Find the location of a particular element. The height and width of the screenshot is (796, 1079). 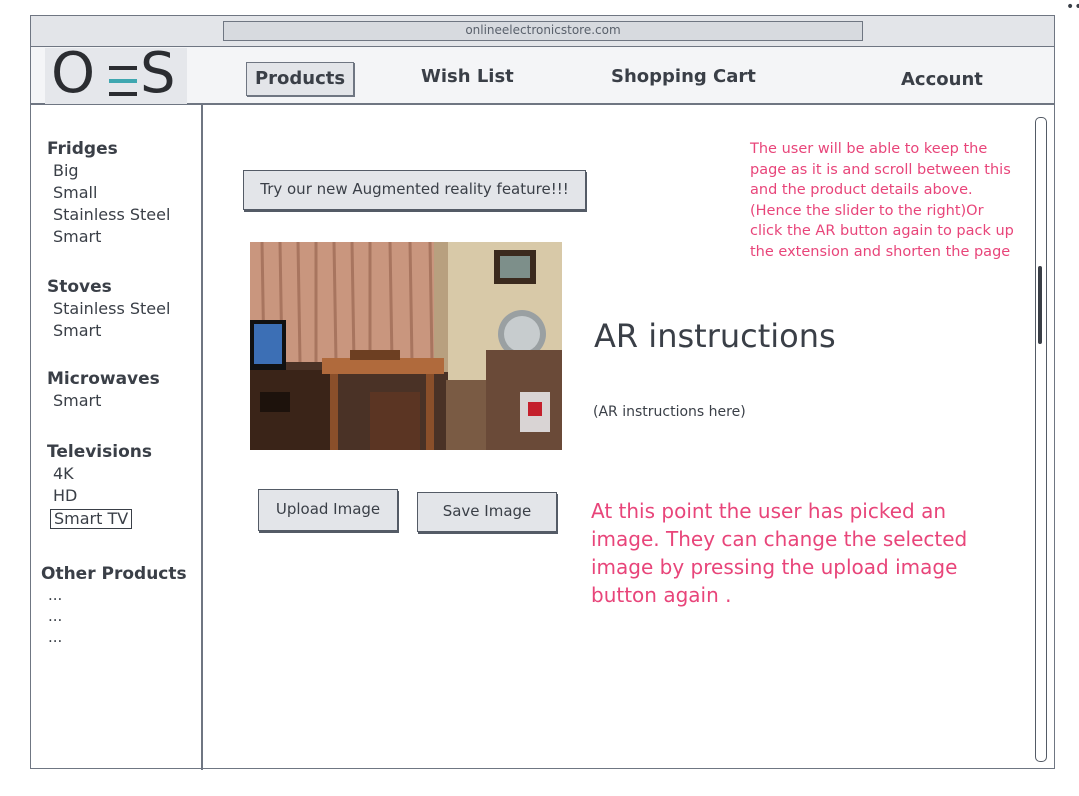

ar-feature-button: Try our new Augmented reality feature!!! is located at coordinates (414, 190).